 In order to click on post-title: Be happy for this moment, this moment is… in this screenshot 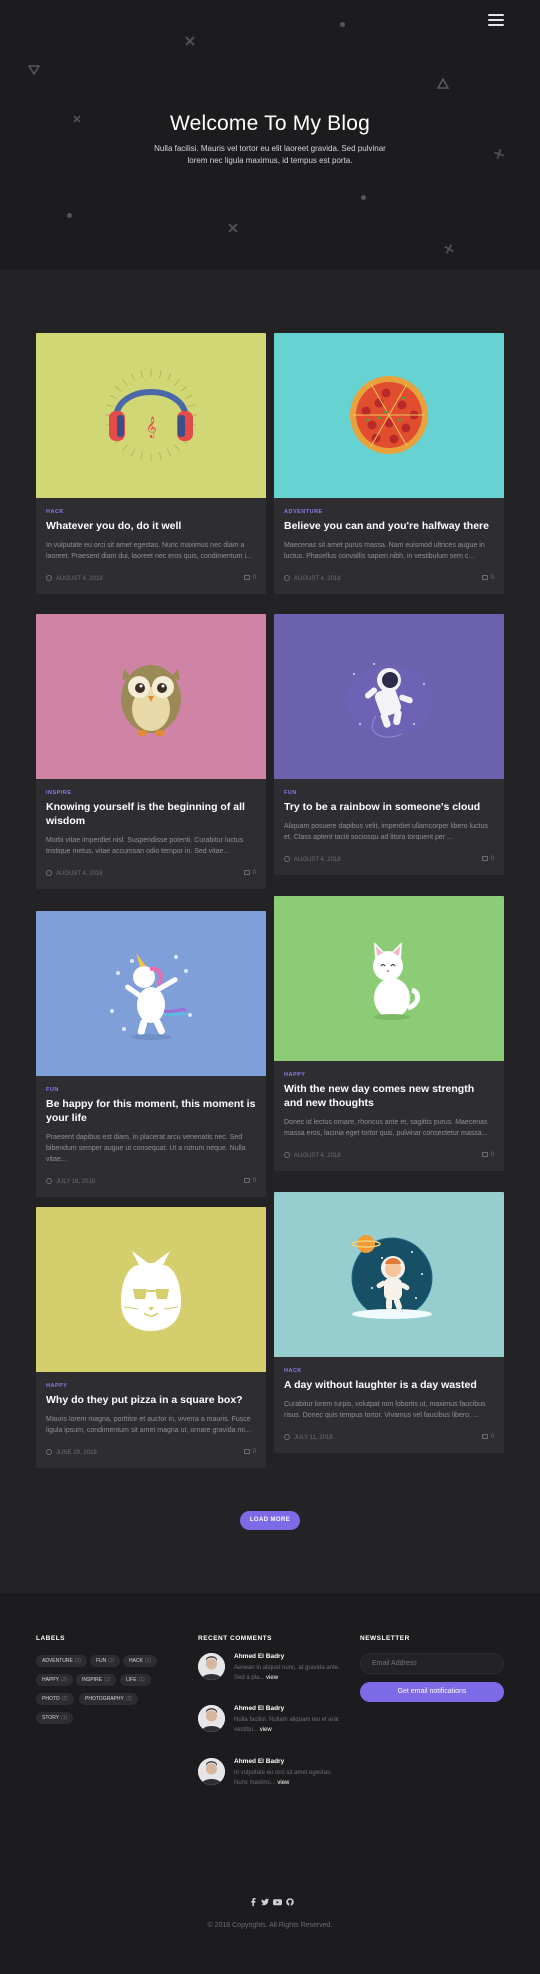, I will do `click(151, 1111)`.